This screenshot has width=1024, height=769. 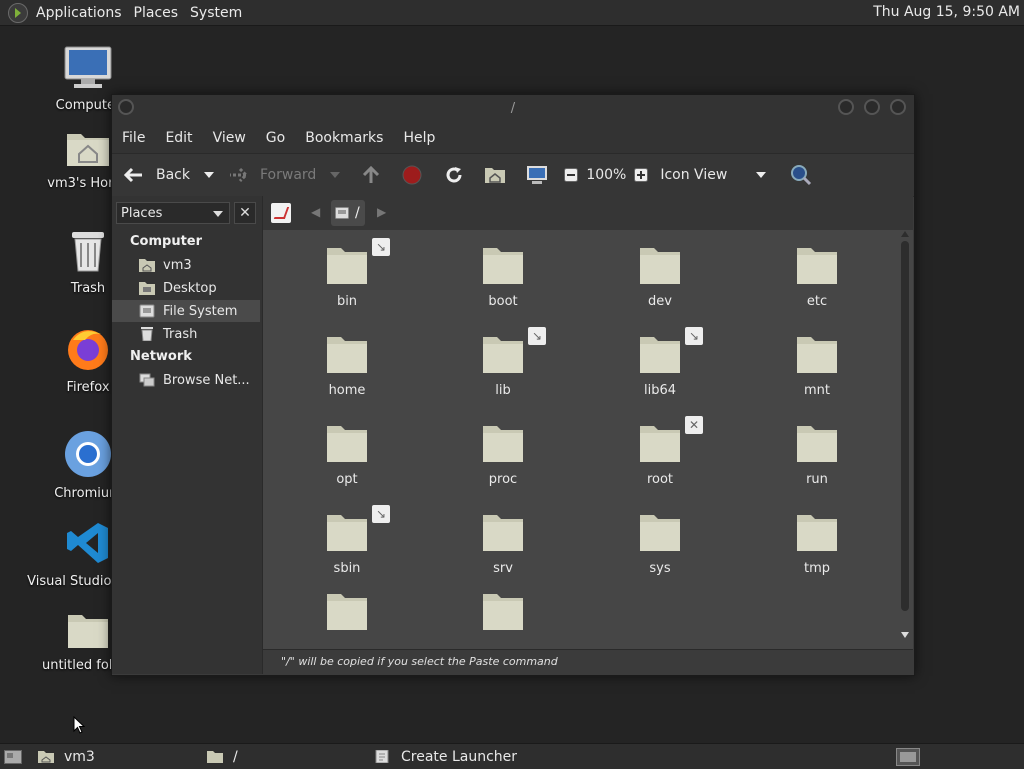 I want to click on folder-item: ✕ root, so click(x=660, y=451).